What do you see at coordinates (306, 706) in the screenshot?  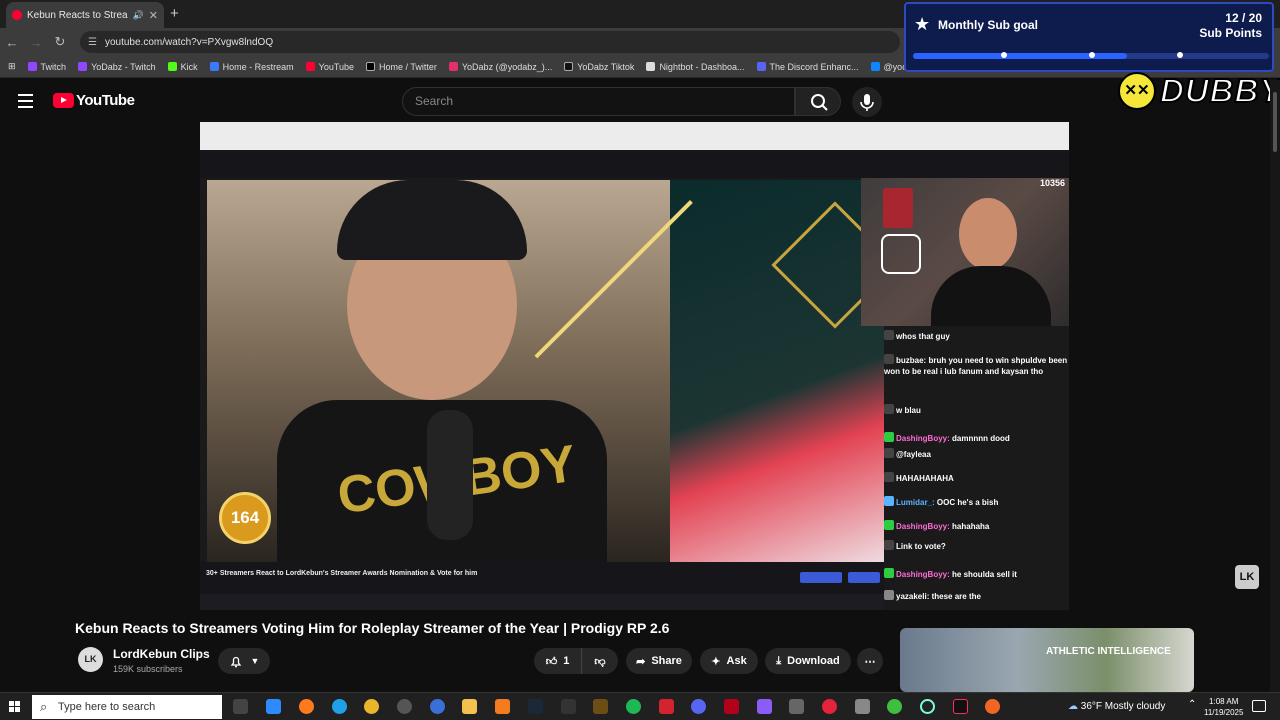 I see `firefox-icon` at bounding box center [306, 706].